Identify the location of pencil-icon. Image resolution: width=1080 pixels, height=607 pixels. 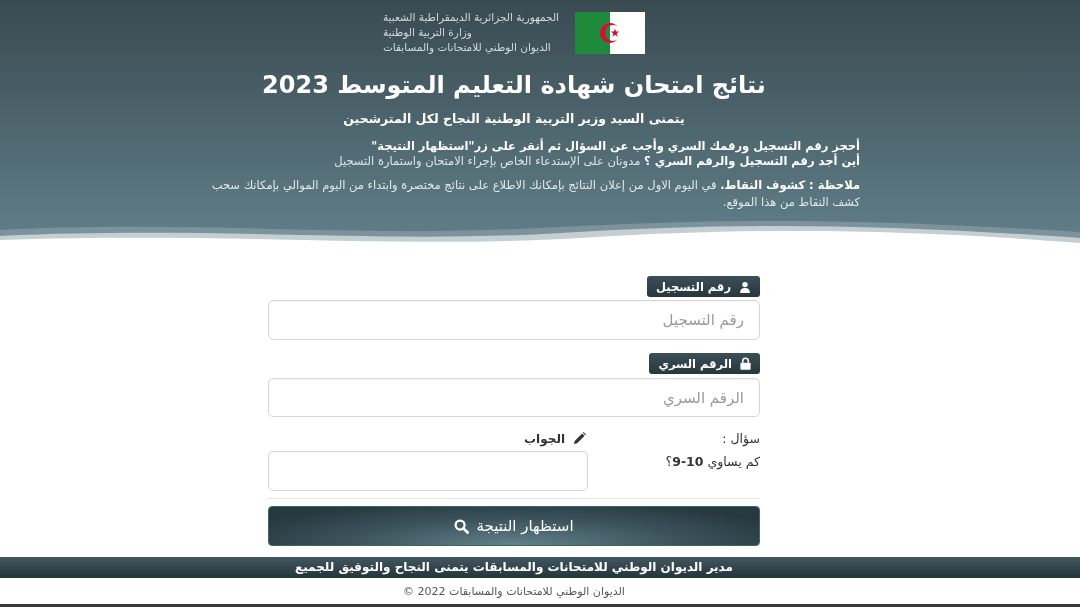
(579, 438).